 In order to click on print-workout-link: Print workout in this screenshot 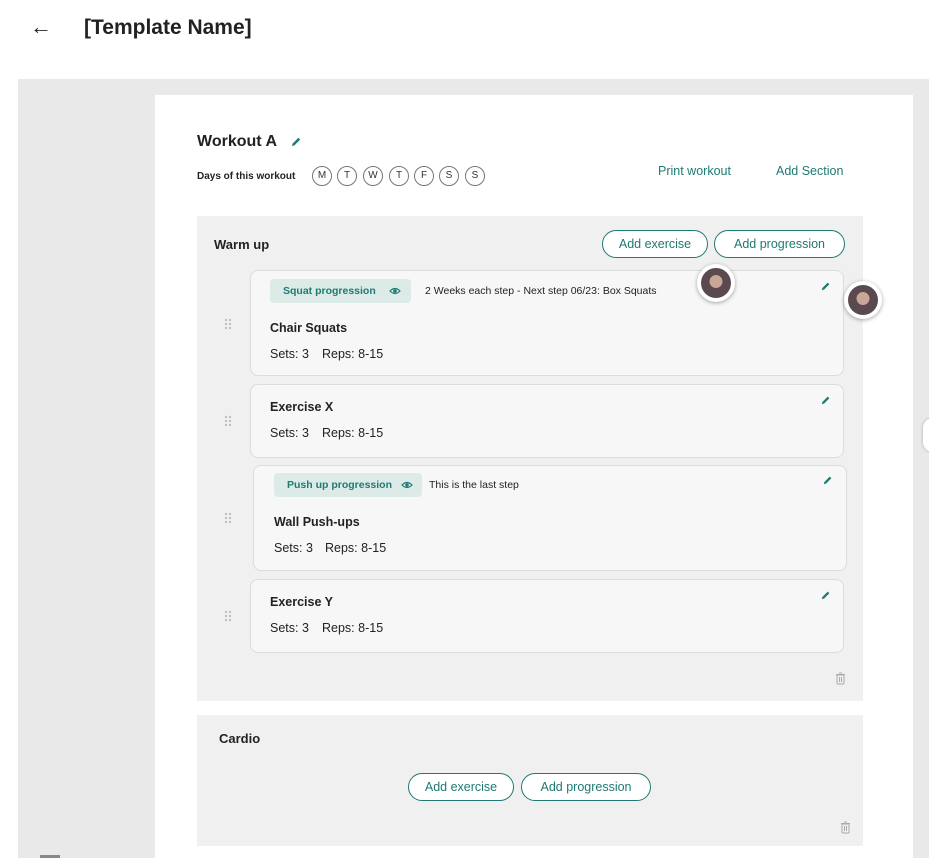, I will do `click(694, 171)`.